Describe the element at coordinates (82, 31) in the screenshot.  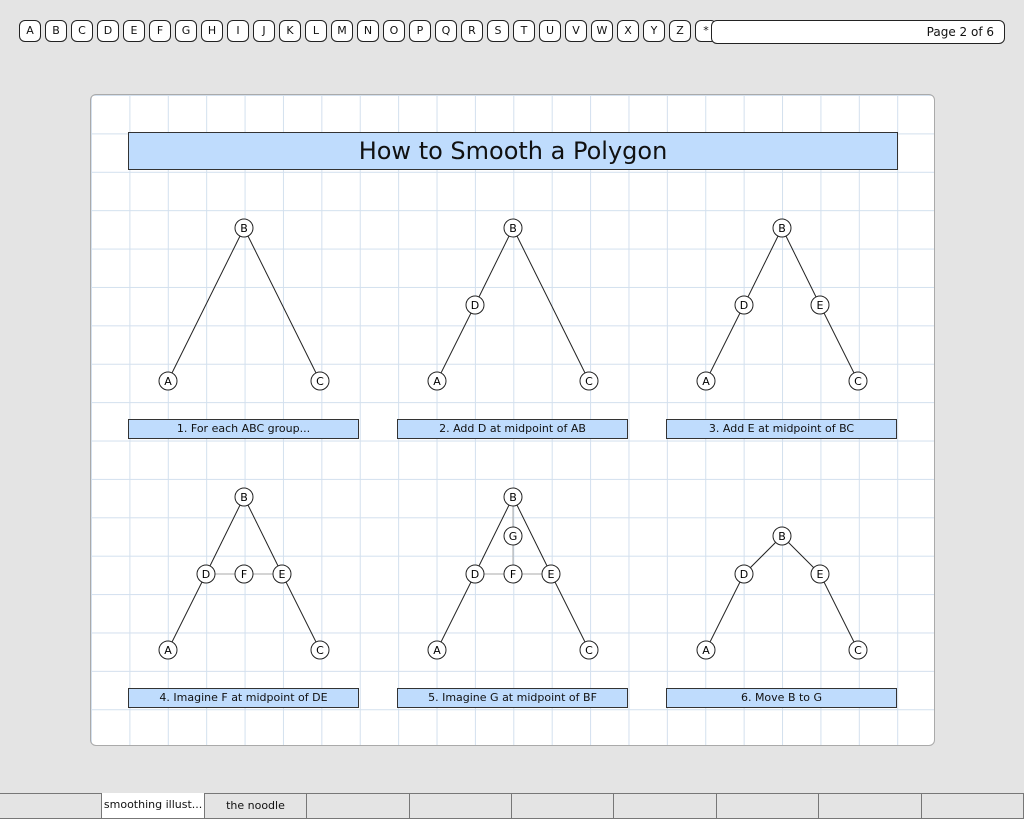
I see `letter-button: C` at that location.